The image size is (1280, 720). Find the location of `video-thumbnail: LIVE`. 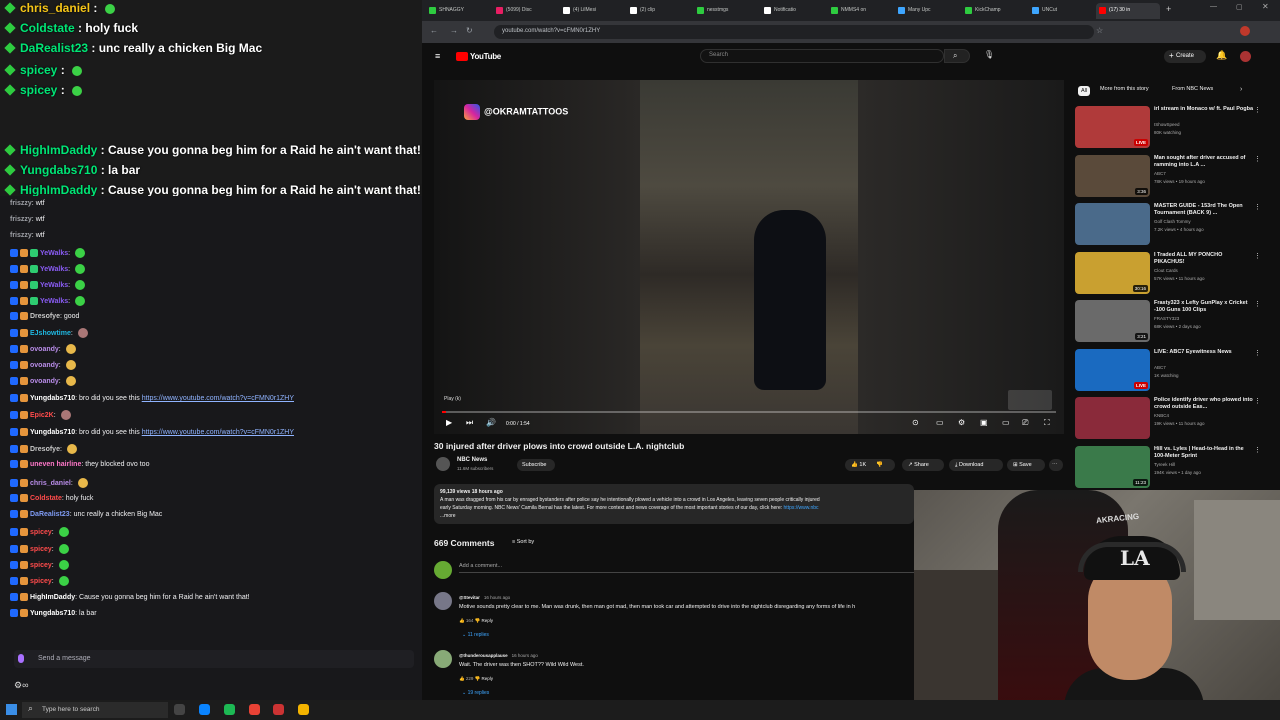

video-thumbnail: LIVE is located at coordinates (1112, 369).